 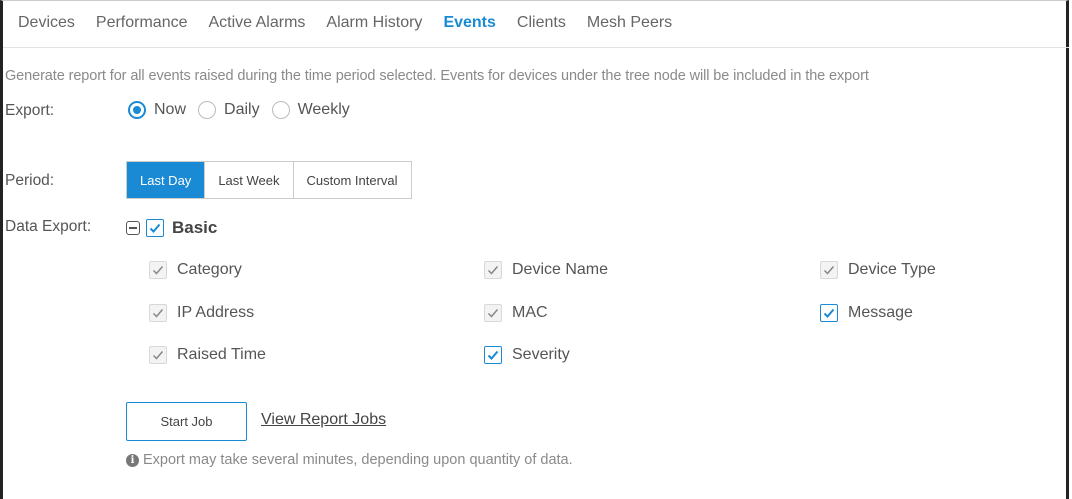 I want to click on category-checkbox, so click(x=158, y=270).